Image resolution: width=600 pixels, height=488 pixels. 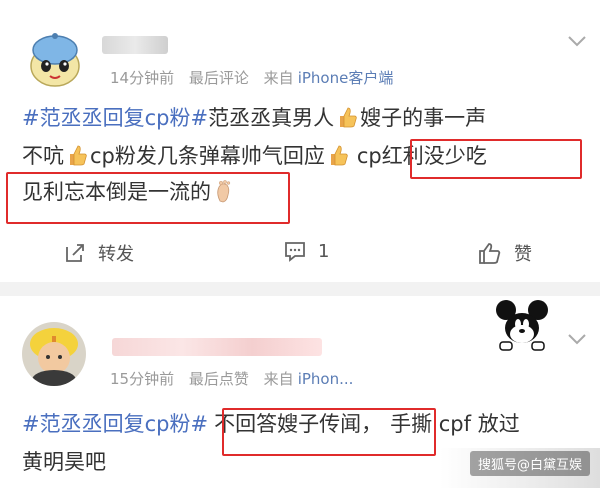 I want to click on action-bar: 转发 1 赞, so click(x=300, y=254).